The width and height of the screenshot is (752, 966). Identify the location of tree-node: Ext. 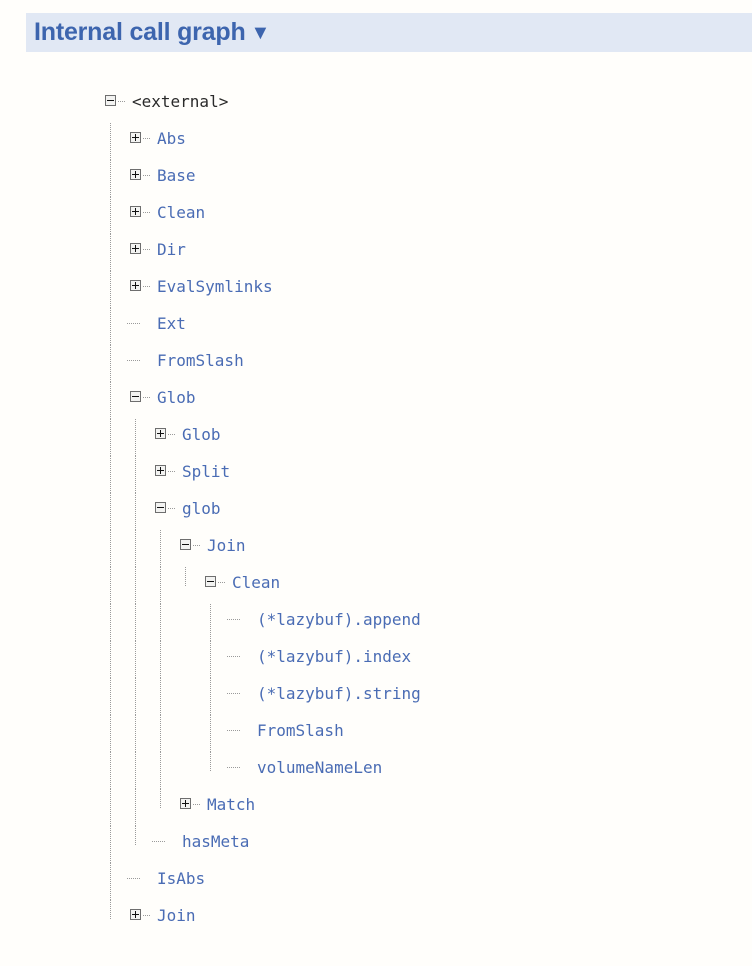
(376, 326).